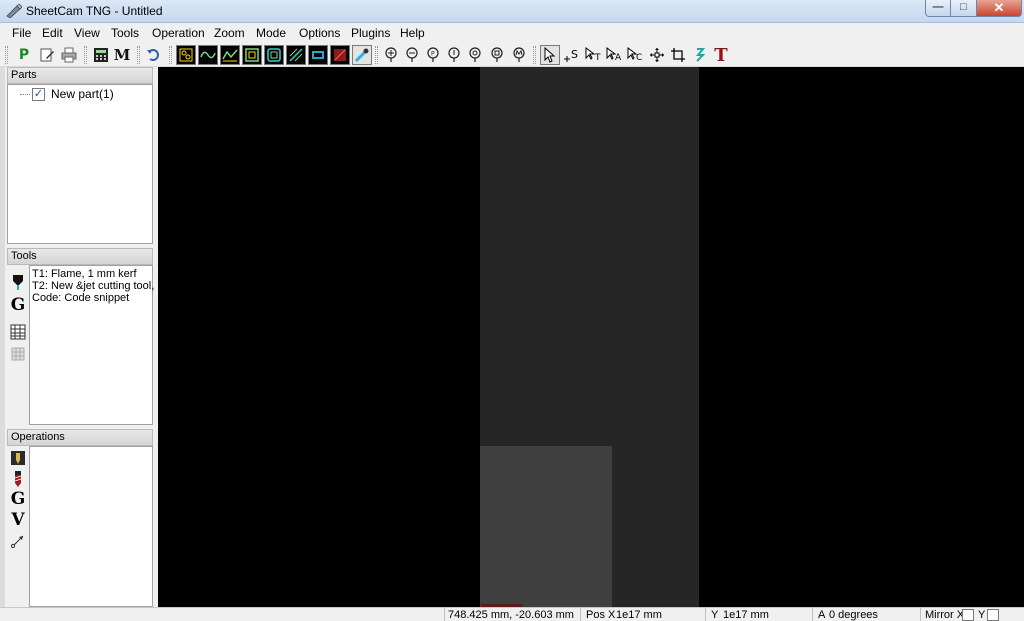 This screenshot has width=1024, height=621. I want to click on drill-points-icon, so click(186, 55).